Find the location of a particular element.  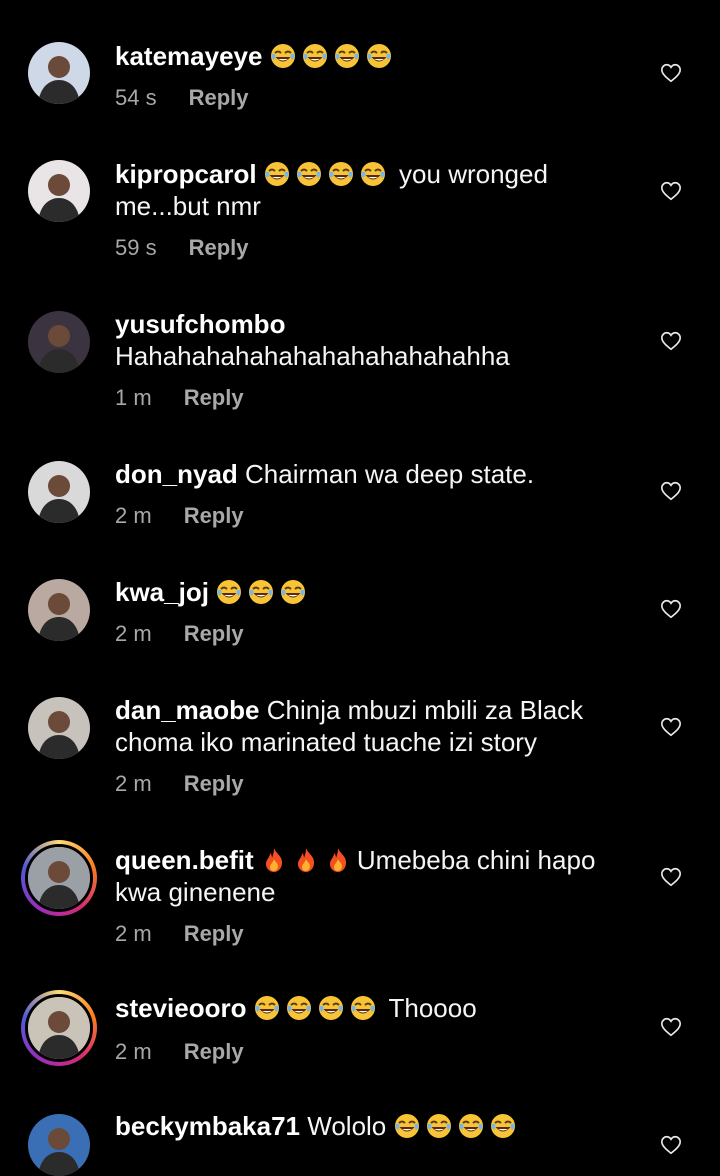

username-link: queen.befit is located at coordinates (184, 860).